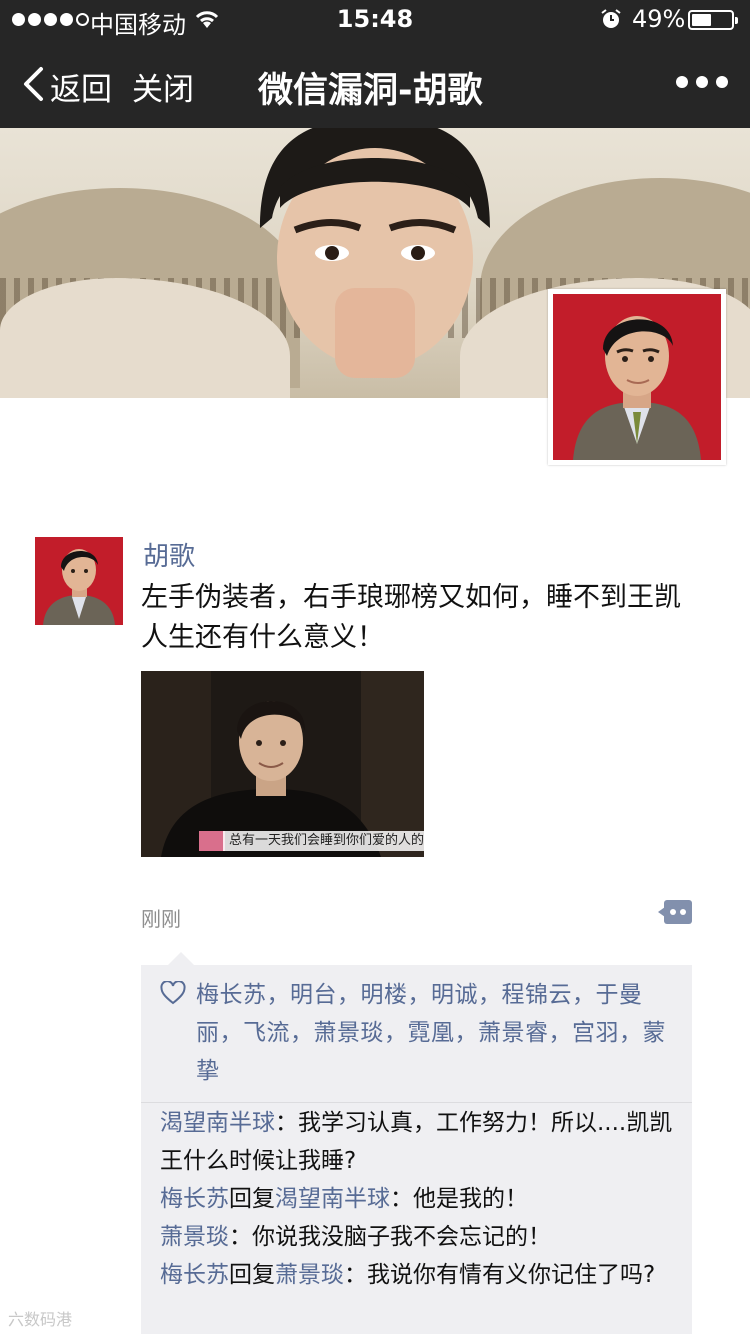 The height and width of the screenshot is (1334, 750). I want to click on post-image: 总有一天我们会睡到你们爱的人的, so click(282, 764).